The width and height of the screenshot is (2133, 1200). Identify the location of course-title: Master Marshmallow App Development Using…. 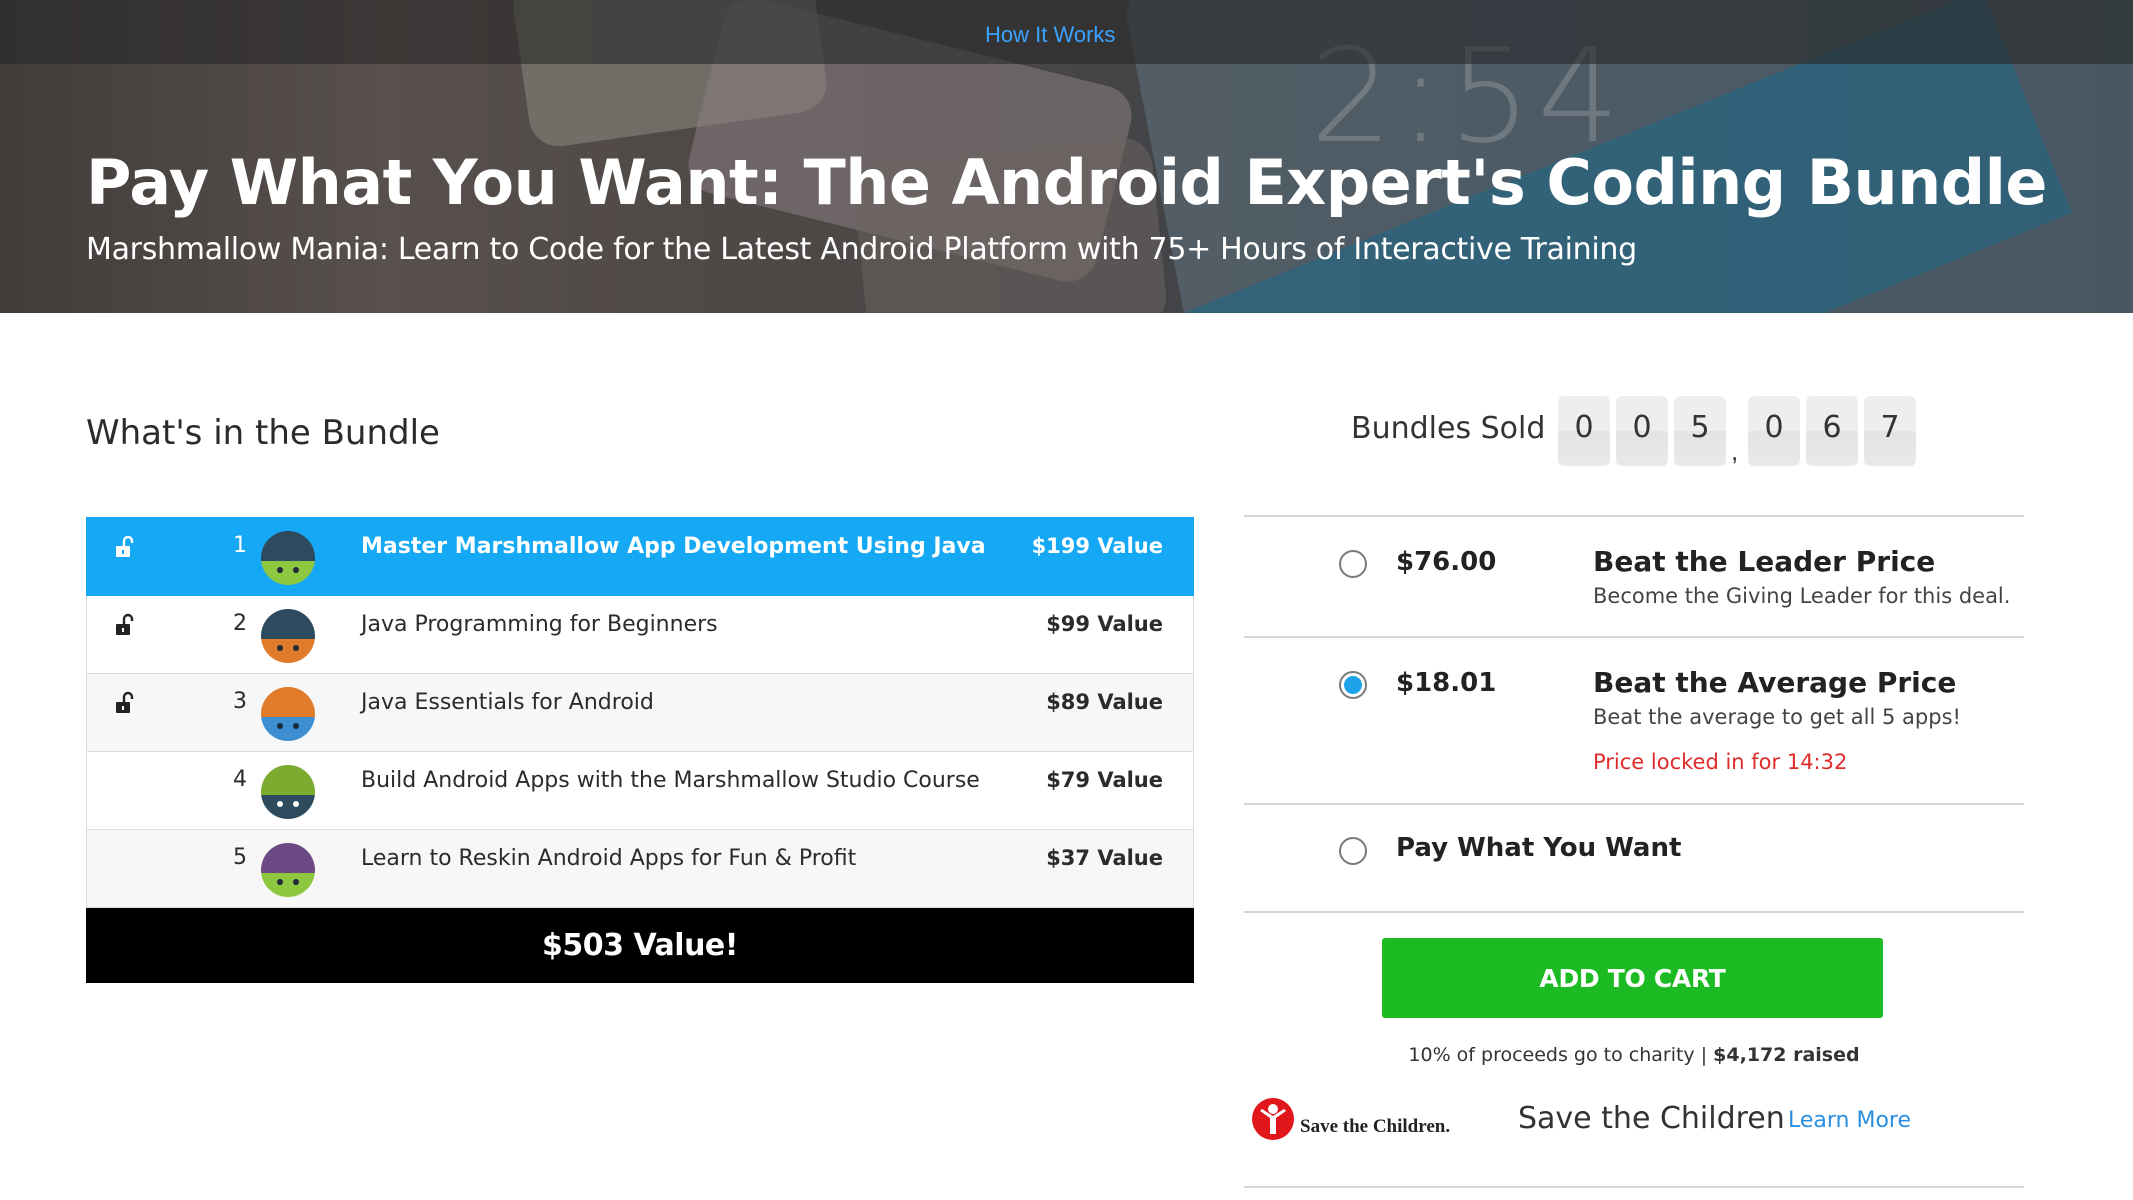
(673, 546).